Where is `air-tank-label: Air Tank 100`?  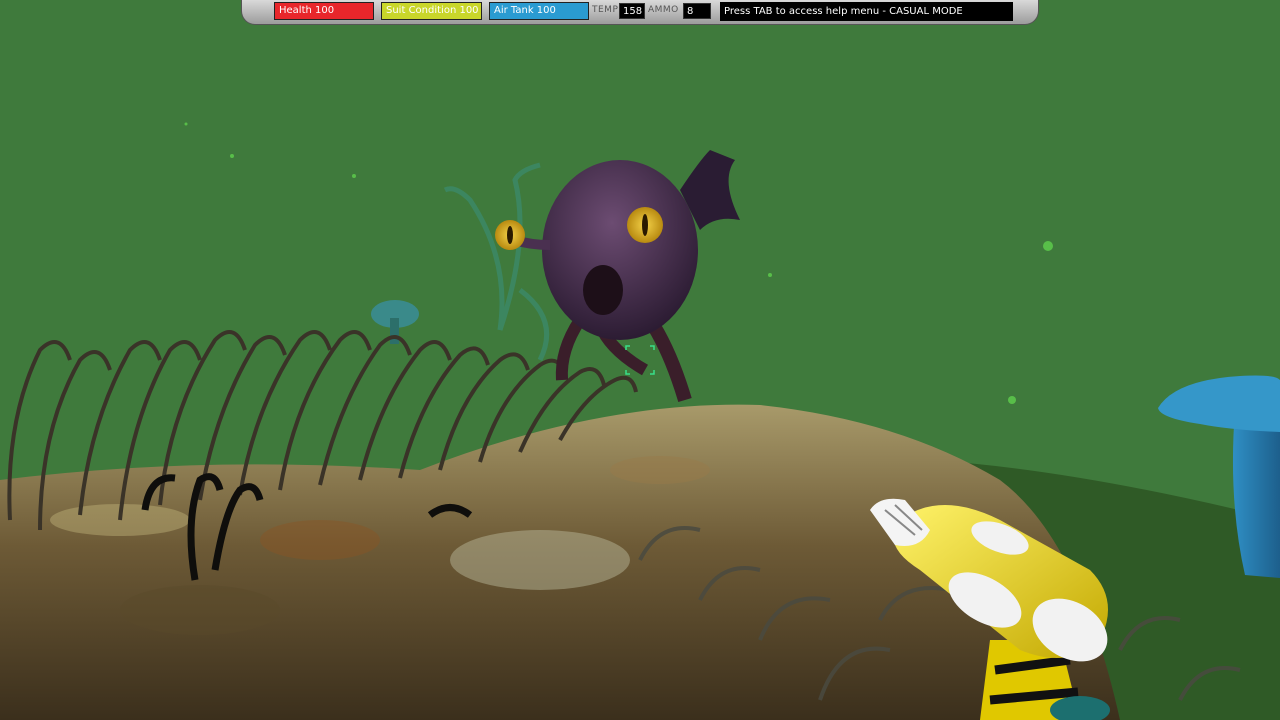 air-tank-label: Air Tank 100 is located at coordinates (525, 10).